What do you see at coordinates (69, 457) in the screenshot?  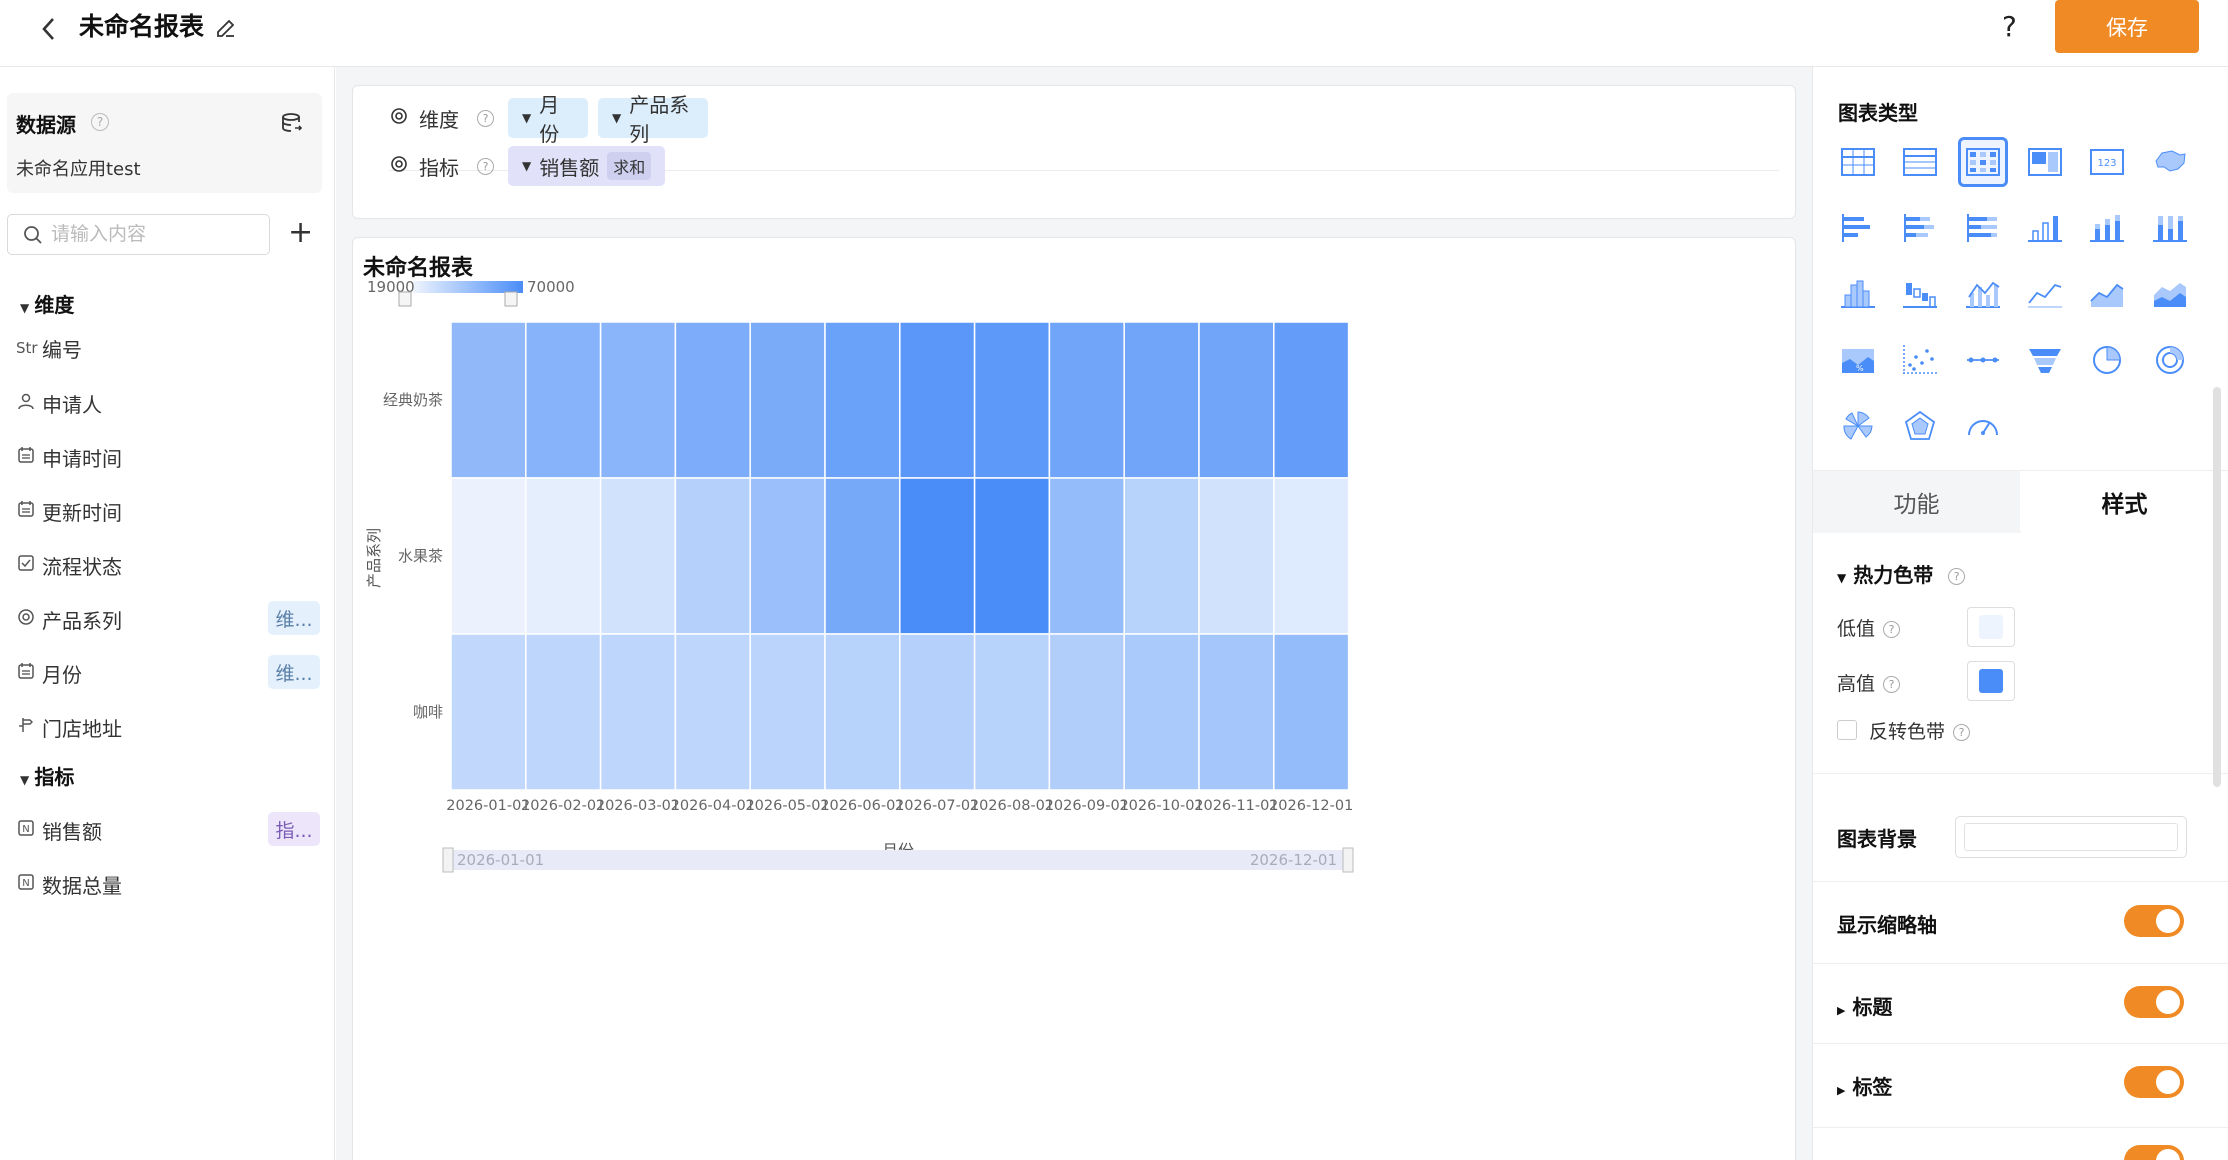 I see `field-item-apply-time: 申请时间` at bounding box center [69, 457].